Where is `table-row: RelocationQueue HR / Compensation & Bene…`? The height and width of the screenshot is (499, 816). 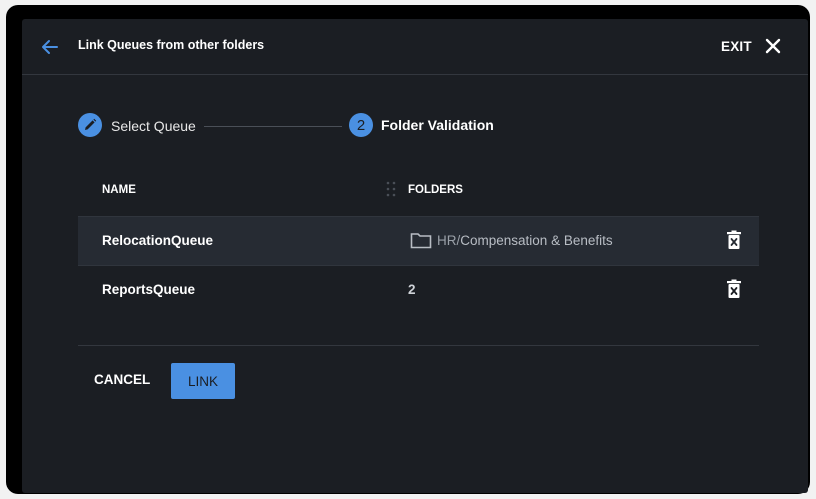 table-row: RelocationQueue HR / Compensation & Bene… is located at coordinates (418, 241).